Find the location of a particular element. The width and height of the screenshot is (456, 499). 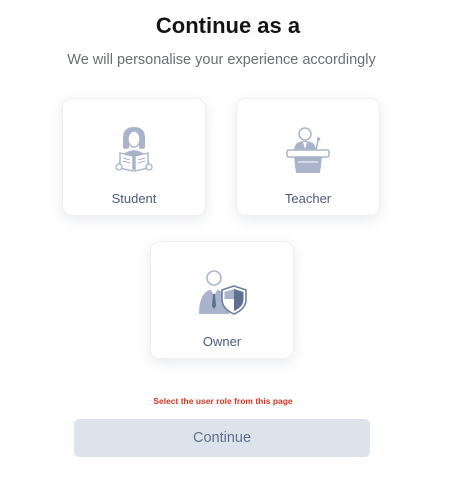

role-card-student: Student is located at coordinates (134, 157).